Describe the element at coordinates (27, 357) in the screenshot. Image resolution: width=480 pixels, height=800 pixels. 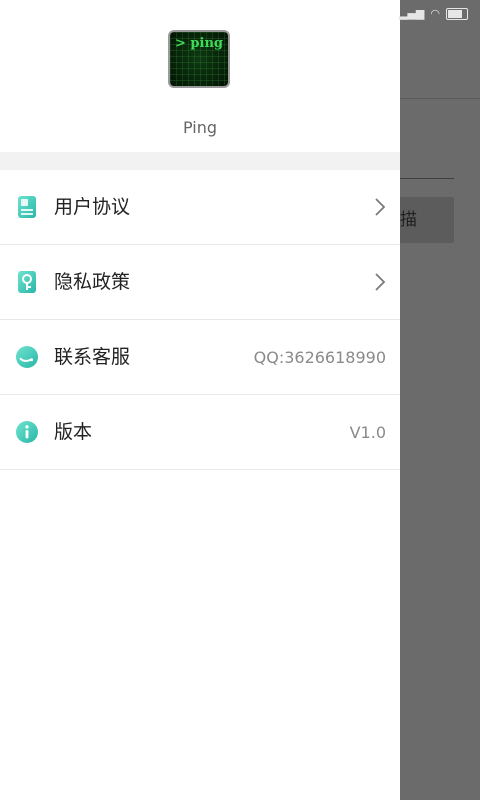
I see `headset-icon` at that location.